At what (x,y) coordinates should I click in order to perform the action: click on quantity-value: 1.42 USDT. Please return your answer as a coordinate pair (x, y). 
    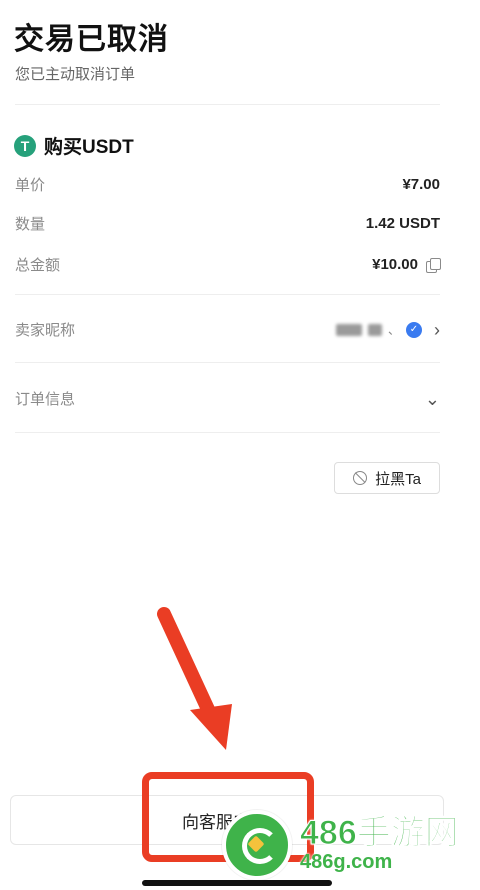
    Looking at the image, I should click on (402, 223).